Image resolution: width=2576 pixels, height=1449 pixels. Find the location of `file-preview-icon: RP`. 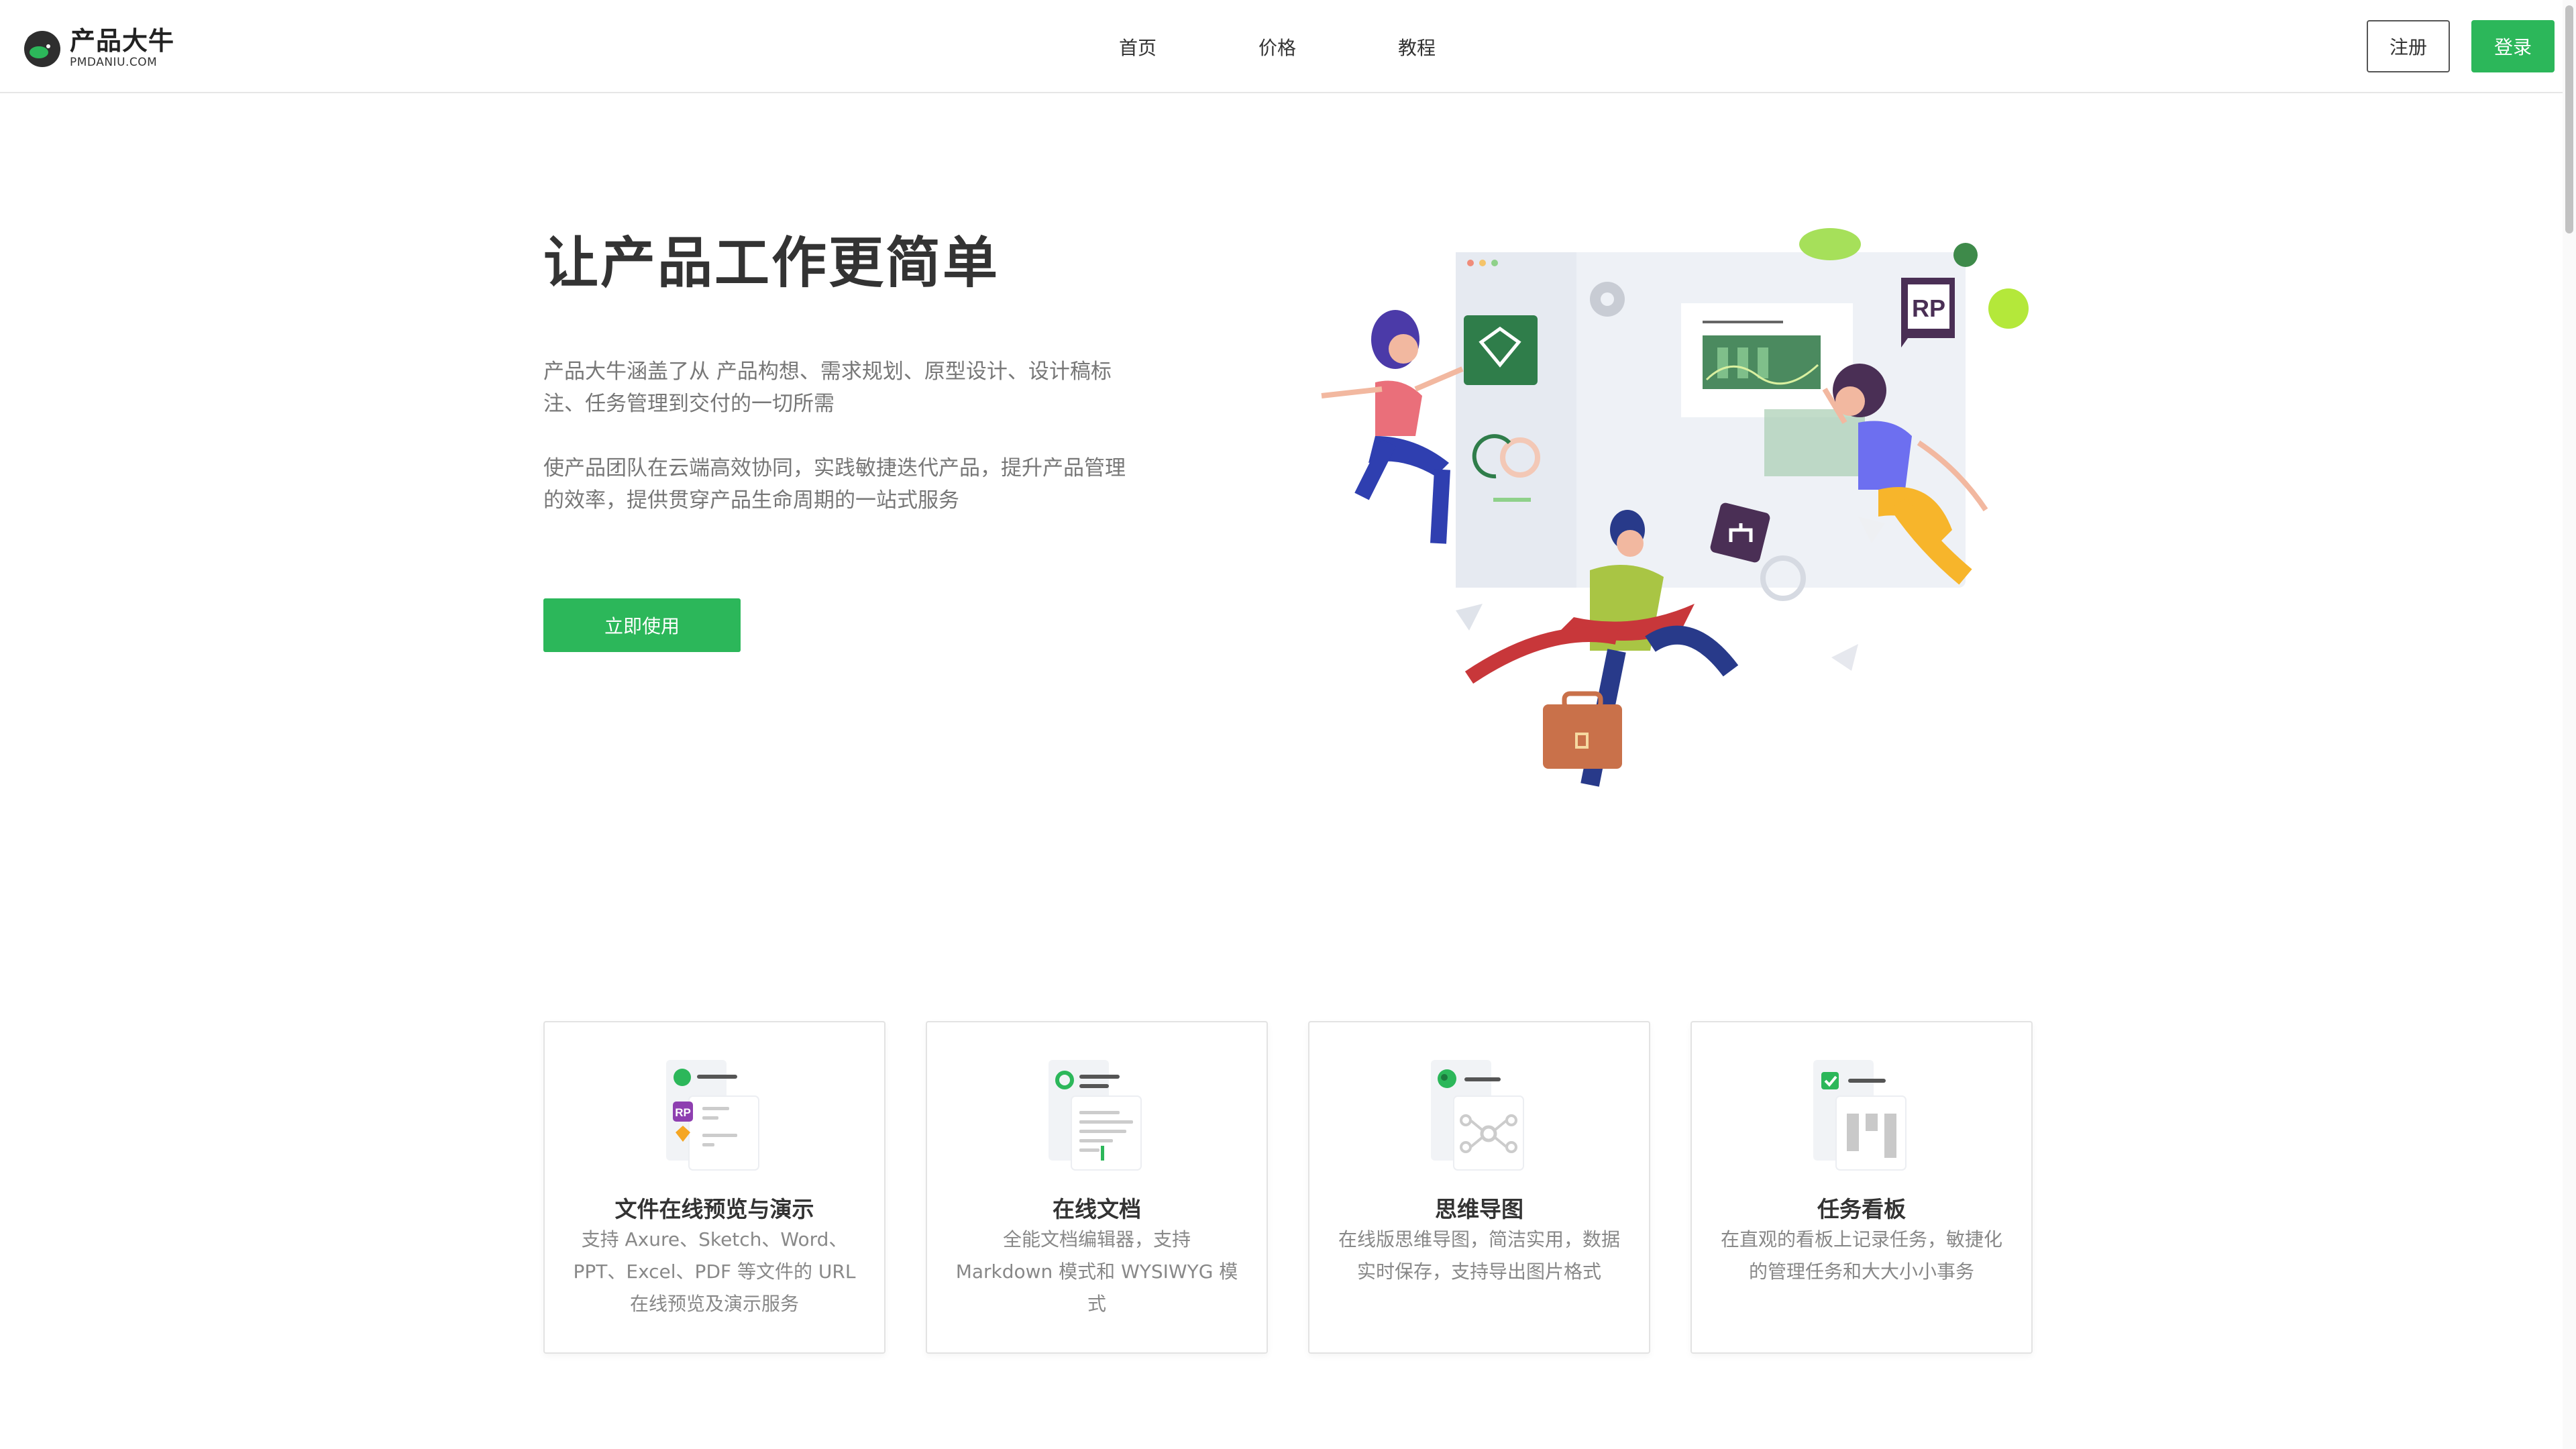

file-preview-icon: RP is located at coordinates (715, 1115).